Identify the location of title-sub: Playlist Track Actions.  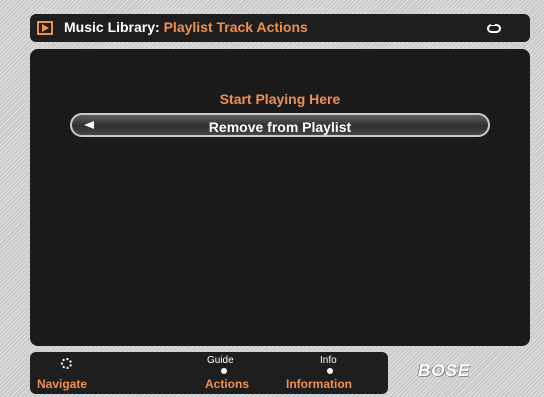
(235, 27).